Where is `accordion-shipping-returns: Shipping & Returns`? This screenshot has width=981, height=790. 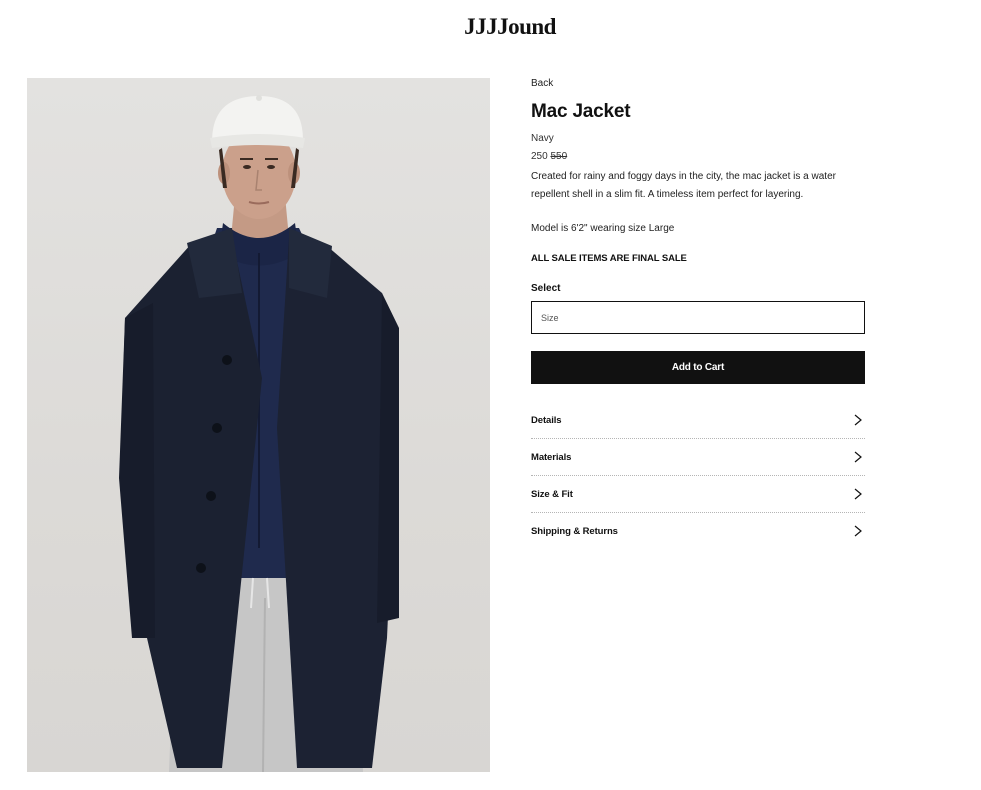
accordion-shipping-returns: Shipping & Returns is located at coordinates (698, 531).